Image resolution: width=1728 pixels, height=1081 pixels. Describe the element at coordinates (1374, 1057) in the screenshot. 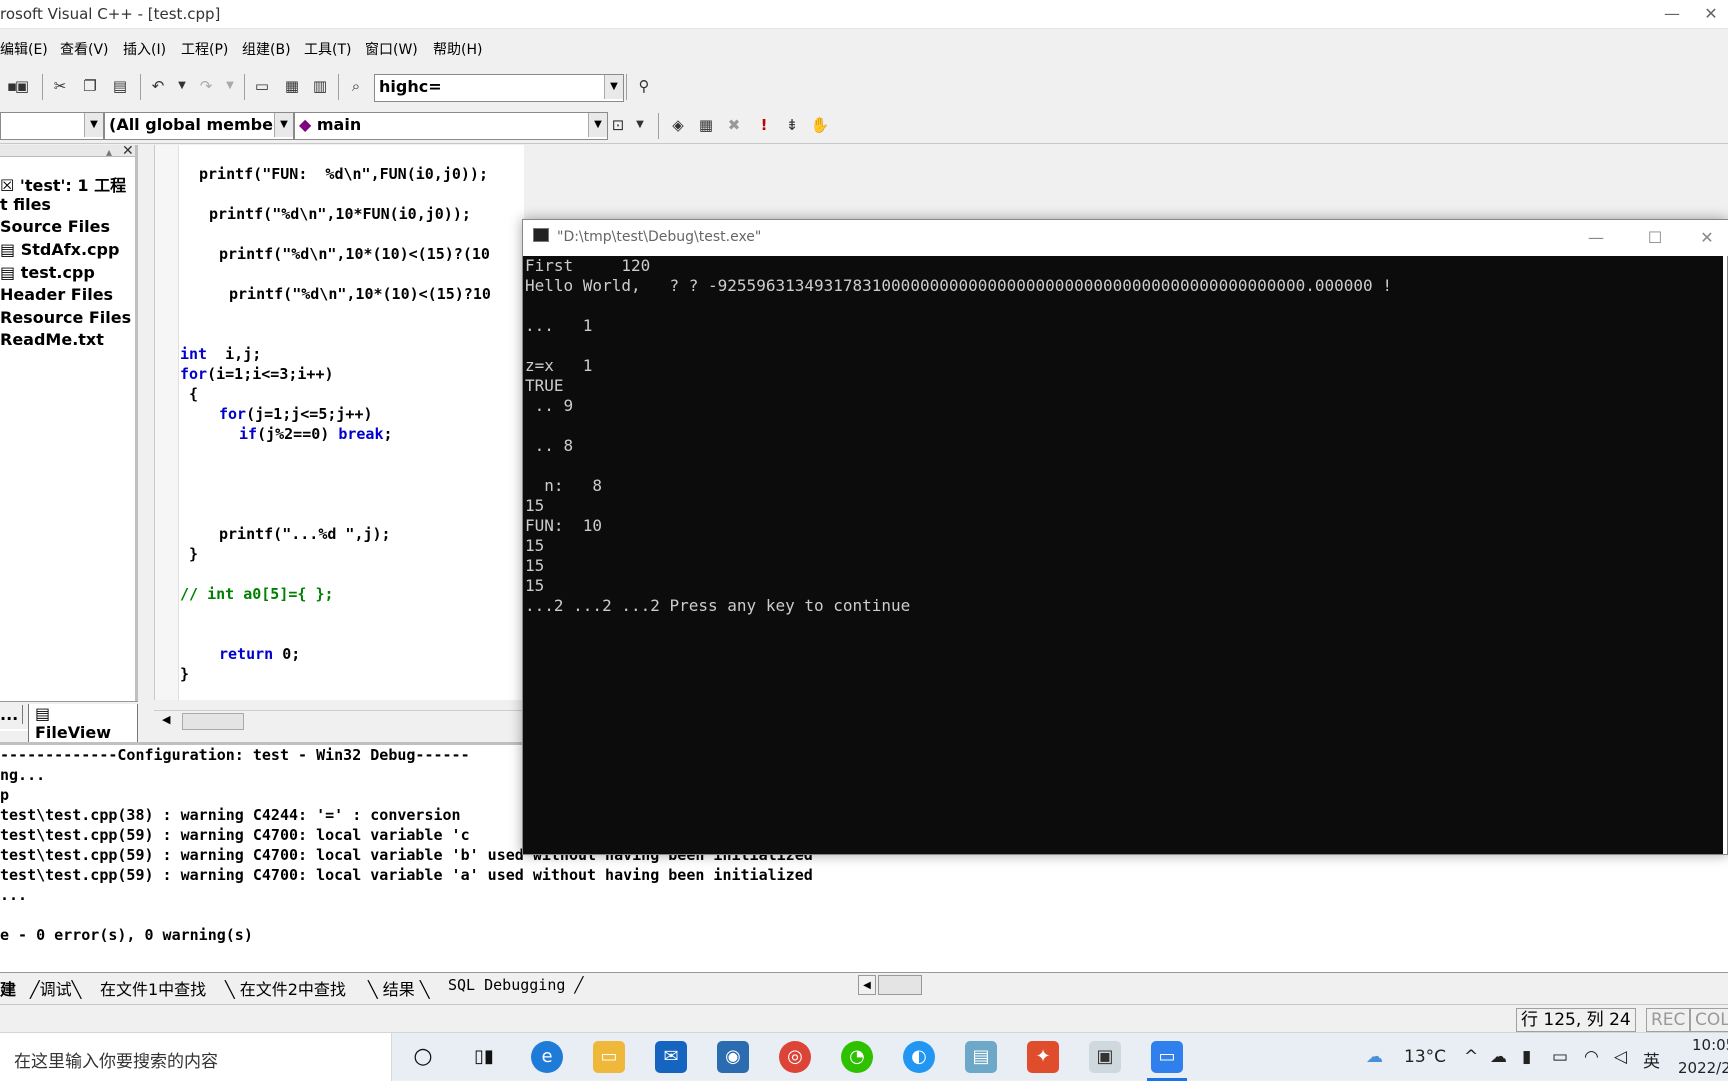

I see `weather-icon: ☁` at that location.